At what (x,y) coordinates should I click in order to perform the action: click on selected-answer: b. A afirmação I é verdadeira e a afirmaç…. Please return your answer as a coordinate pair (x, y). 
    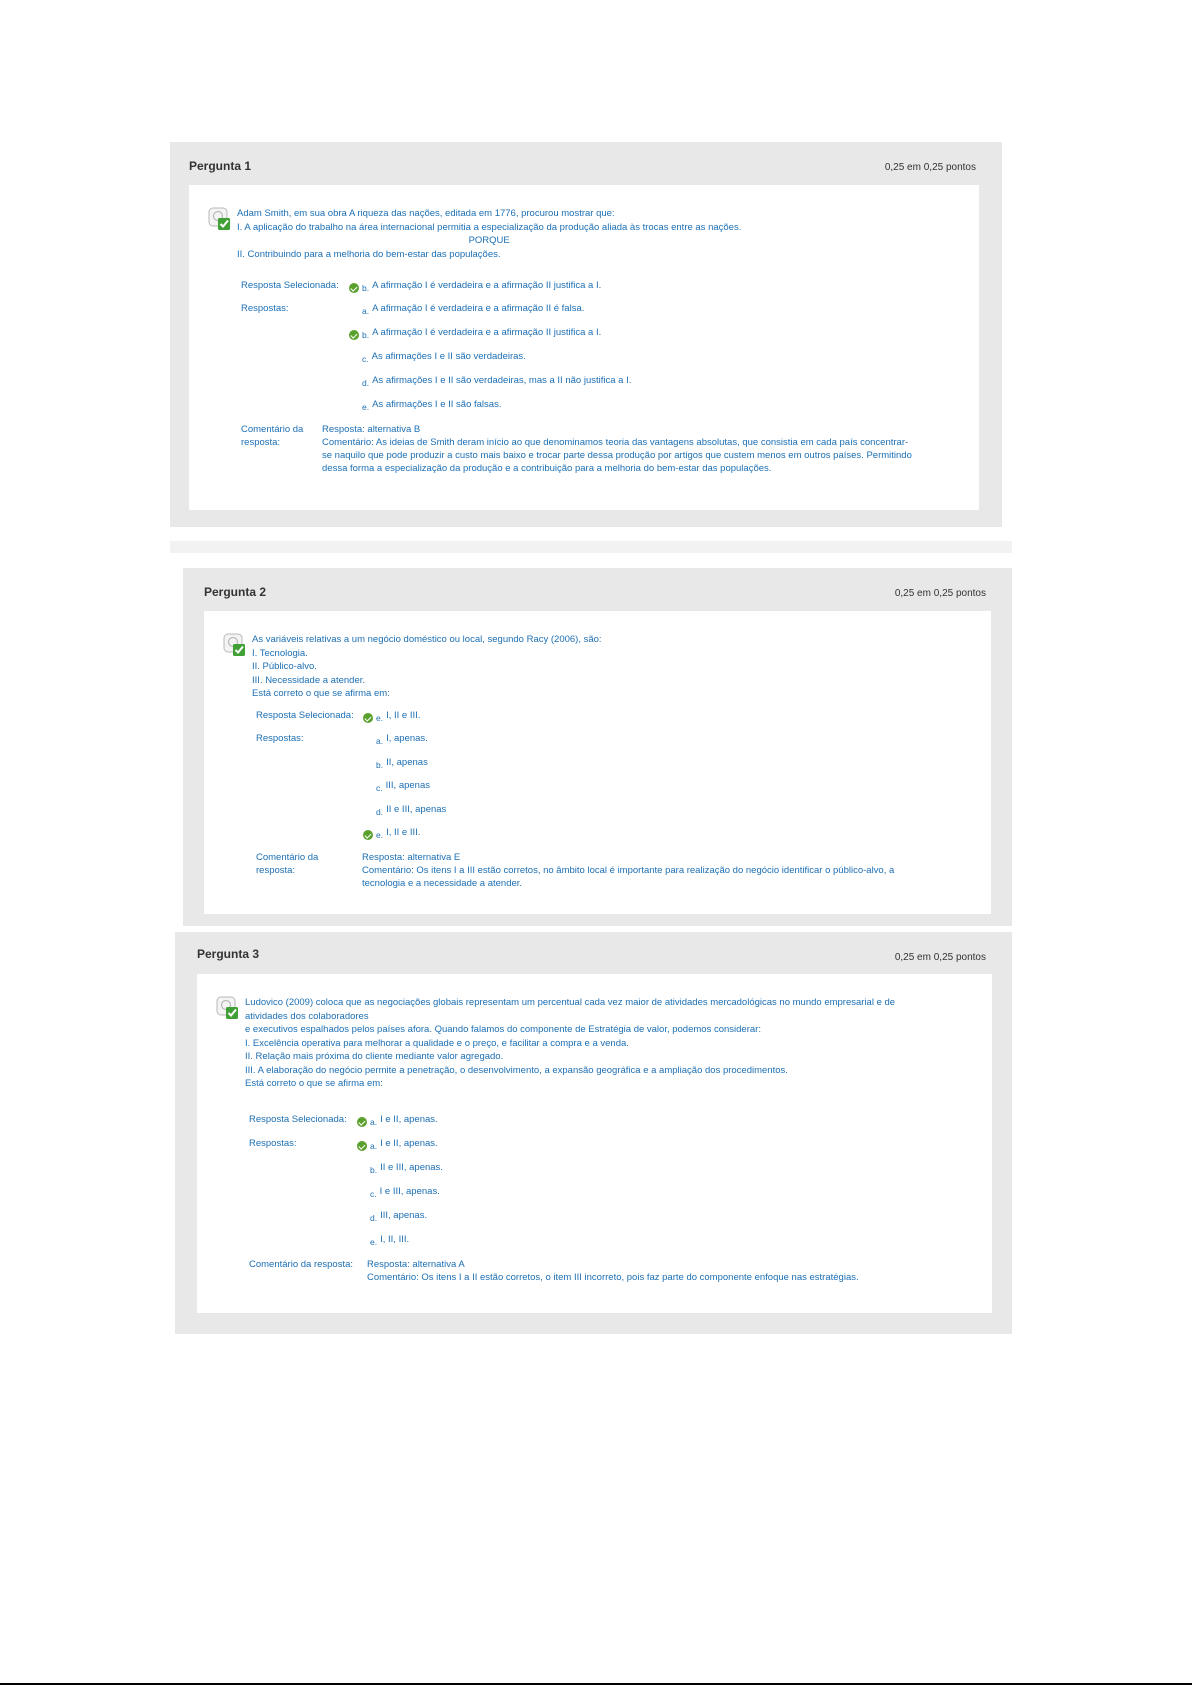
    Looking at the image, I should click on (482, 286).